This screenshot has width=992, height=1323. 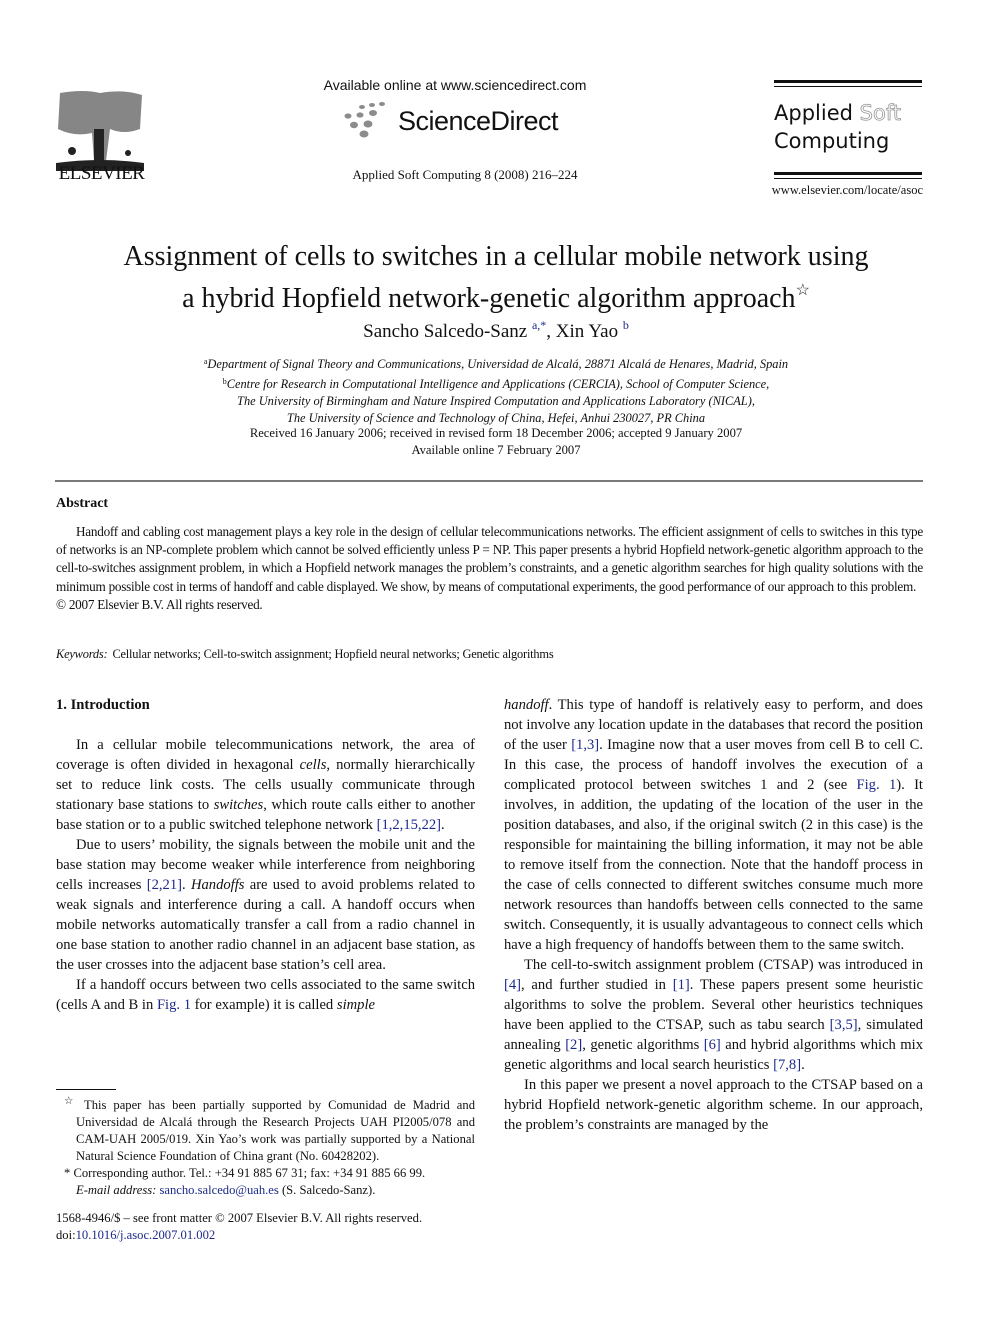 I want to click on author-name: Xin Yao, so click(x=587, y=331).